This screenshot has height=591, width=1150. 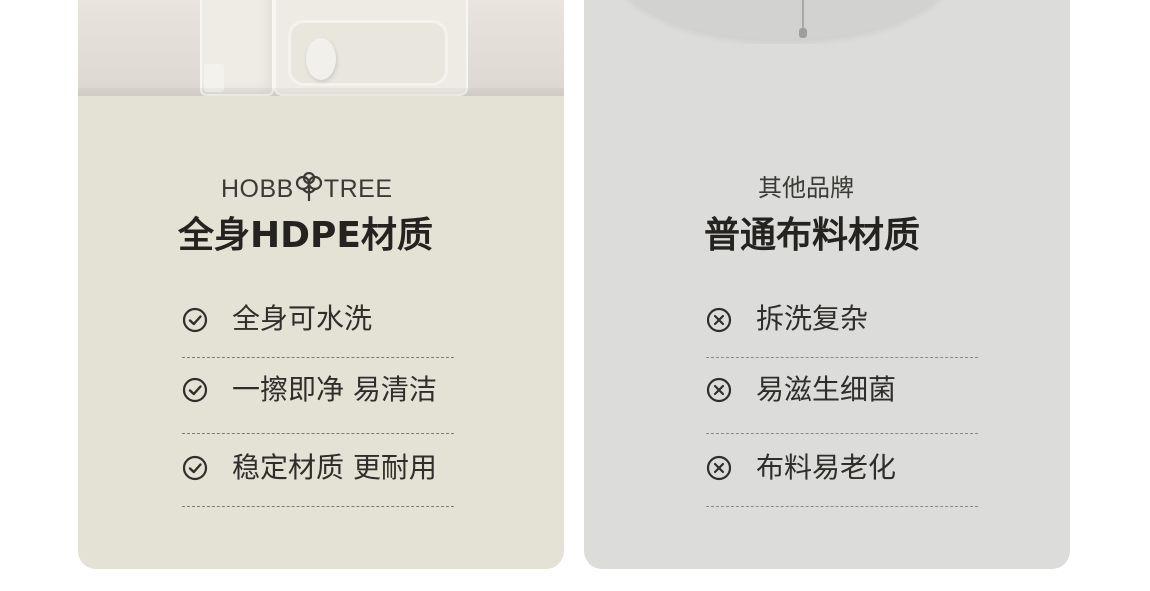 What do you see at coordinates (803, 33) in the screenshot?
I see `zipper-pull` at bounding box center [803, 33].